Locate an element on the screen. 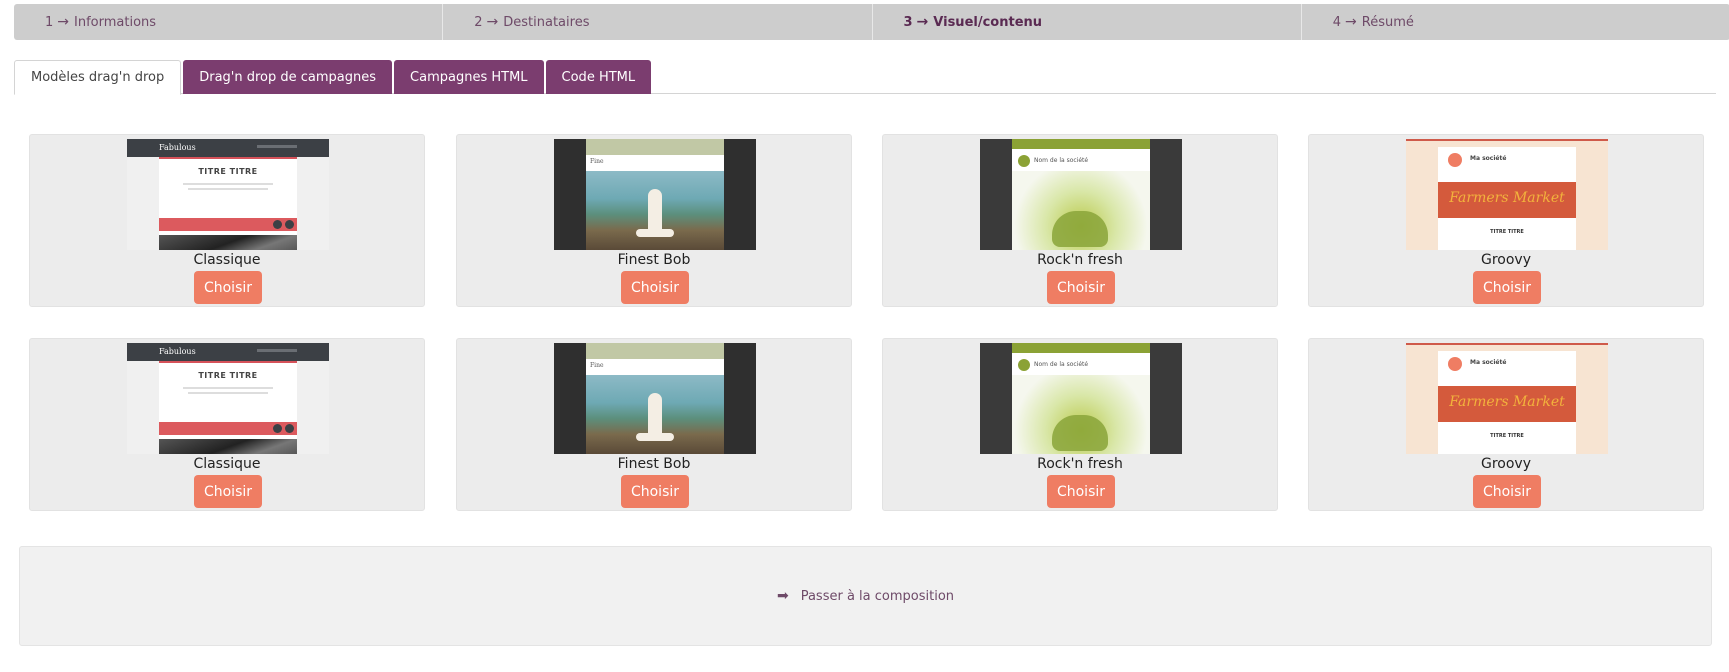 Image resolution: width=1729 pixels, height=672 pixels. step-destinataires: 2 → Destinataires is located at coordinates (658, 22).